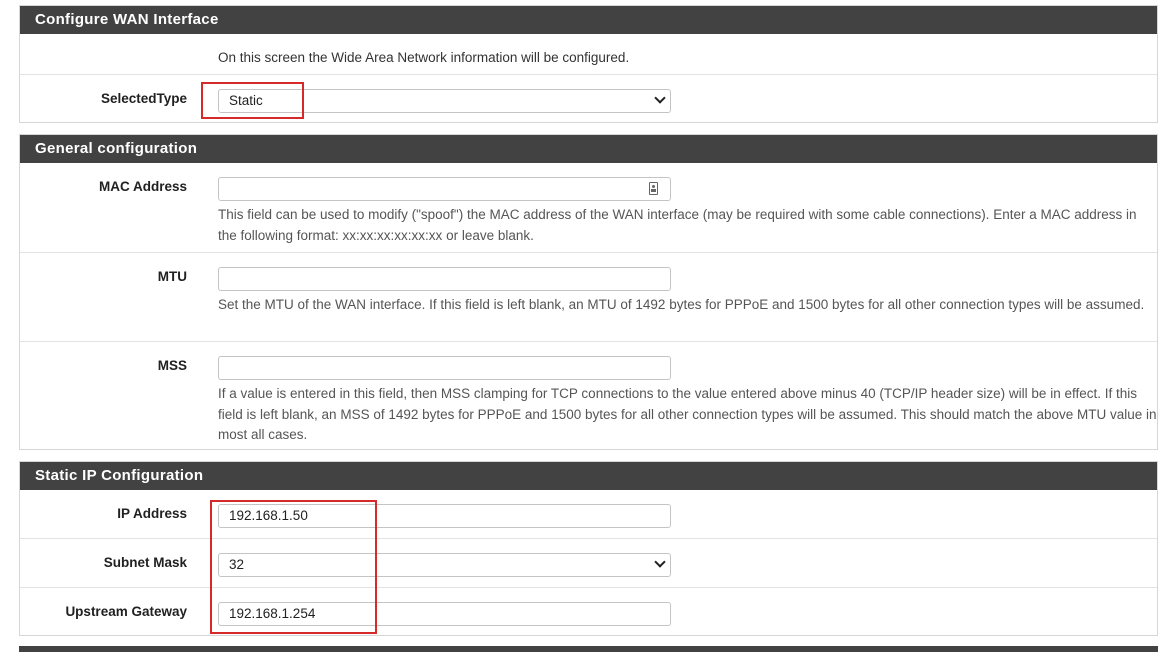 This screenshot has height=652, width=1172. Describe the element at coordinates (444, 368) in the screenshot. I see `mss-input` at that location.